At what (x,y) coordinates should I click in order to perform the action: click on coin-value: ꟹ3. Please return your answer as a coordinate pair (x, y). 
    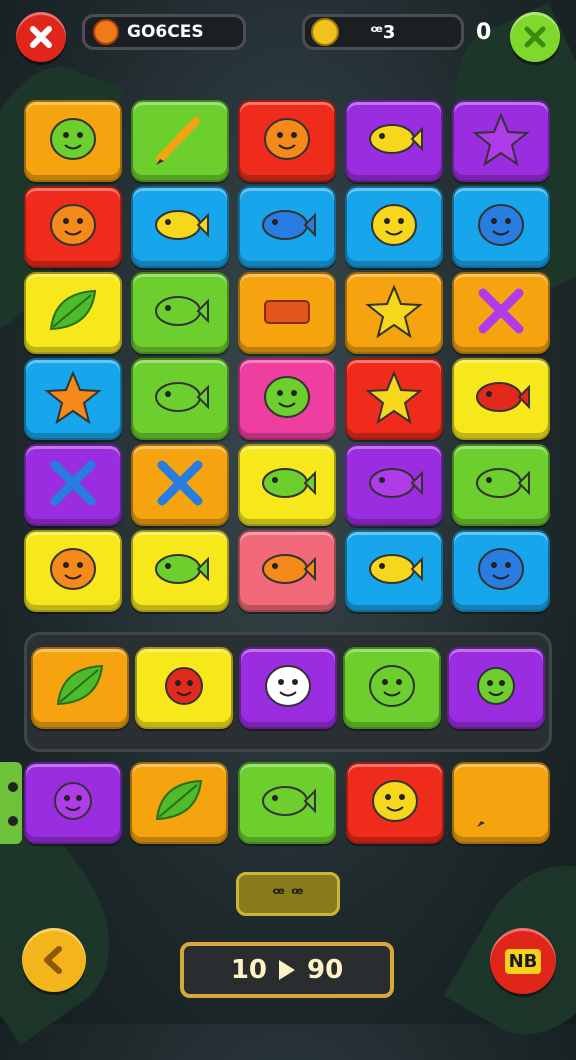
    Looking at the image, I should click on (383, 32).